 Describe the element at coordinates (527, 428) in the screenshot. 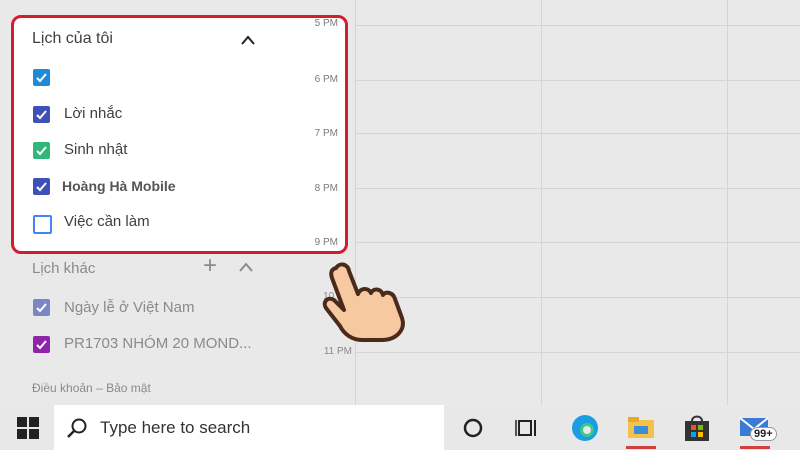

I see `task-view-icon` at that location.